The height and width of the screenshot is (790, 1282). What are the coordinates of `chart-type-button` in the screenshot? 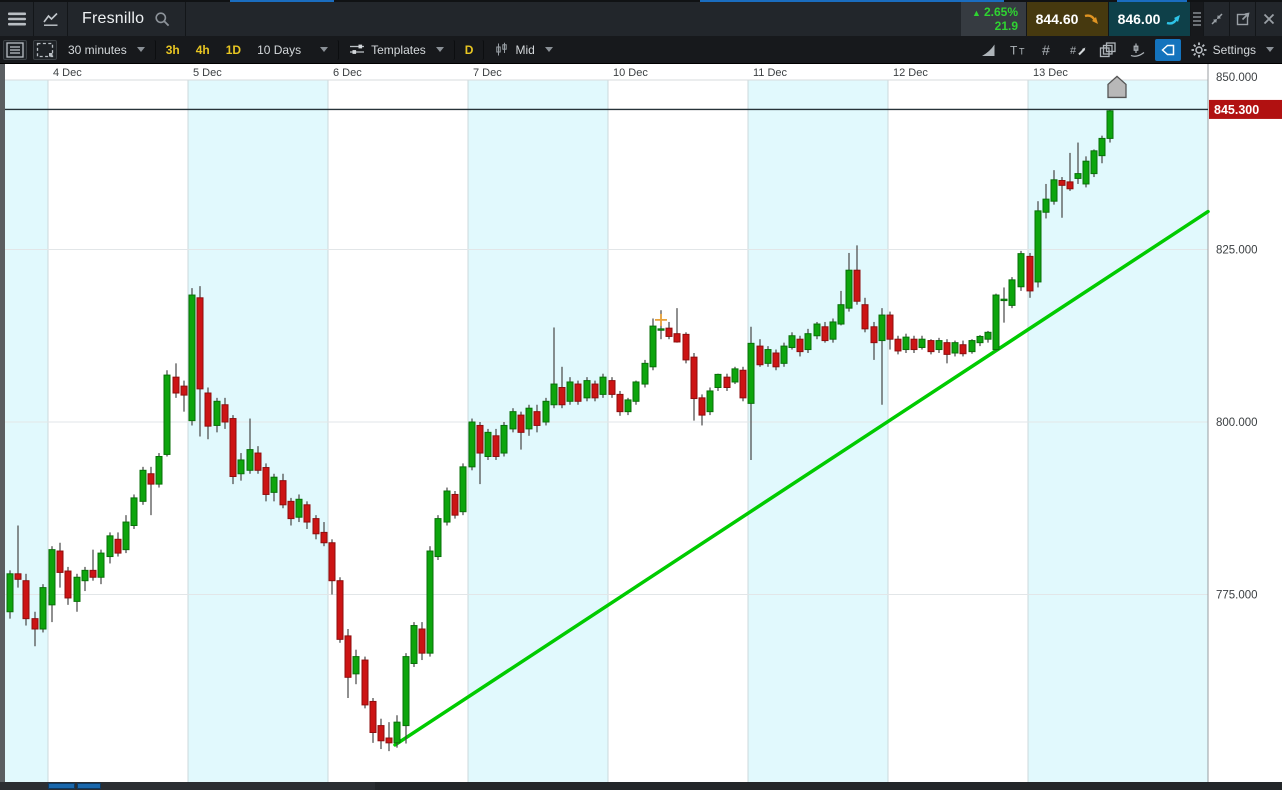 It's located at (51, 19).